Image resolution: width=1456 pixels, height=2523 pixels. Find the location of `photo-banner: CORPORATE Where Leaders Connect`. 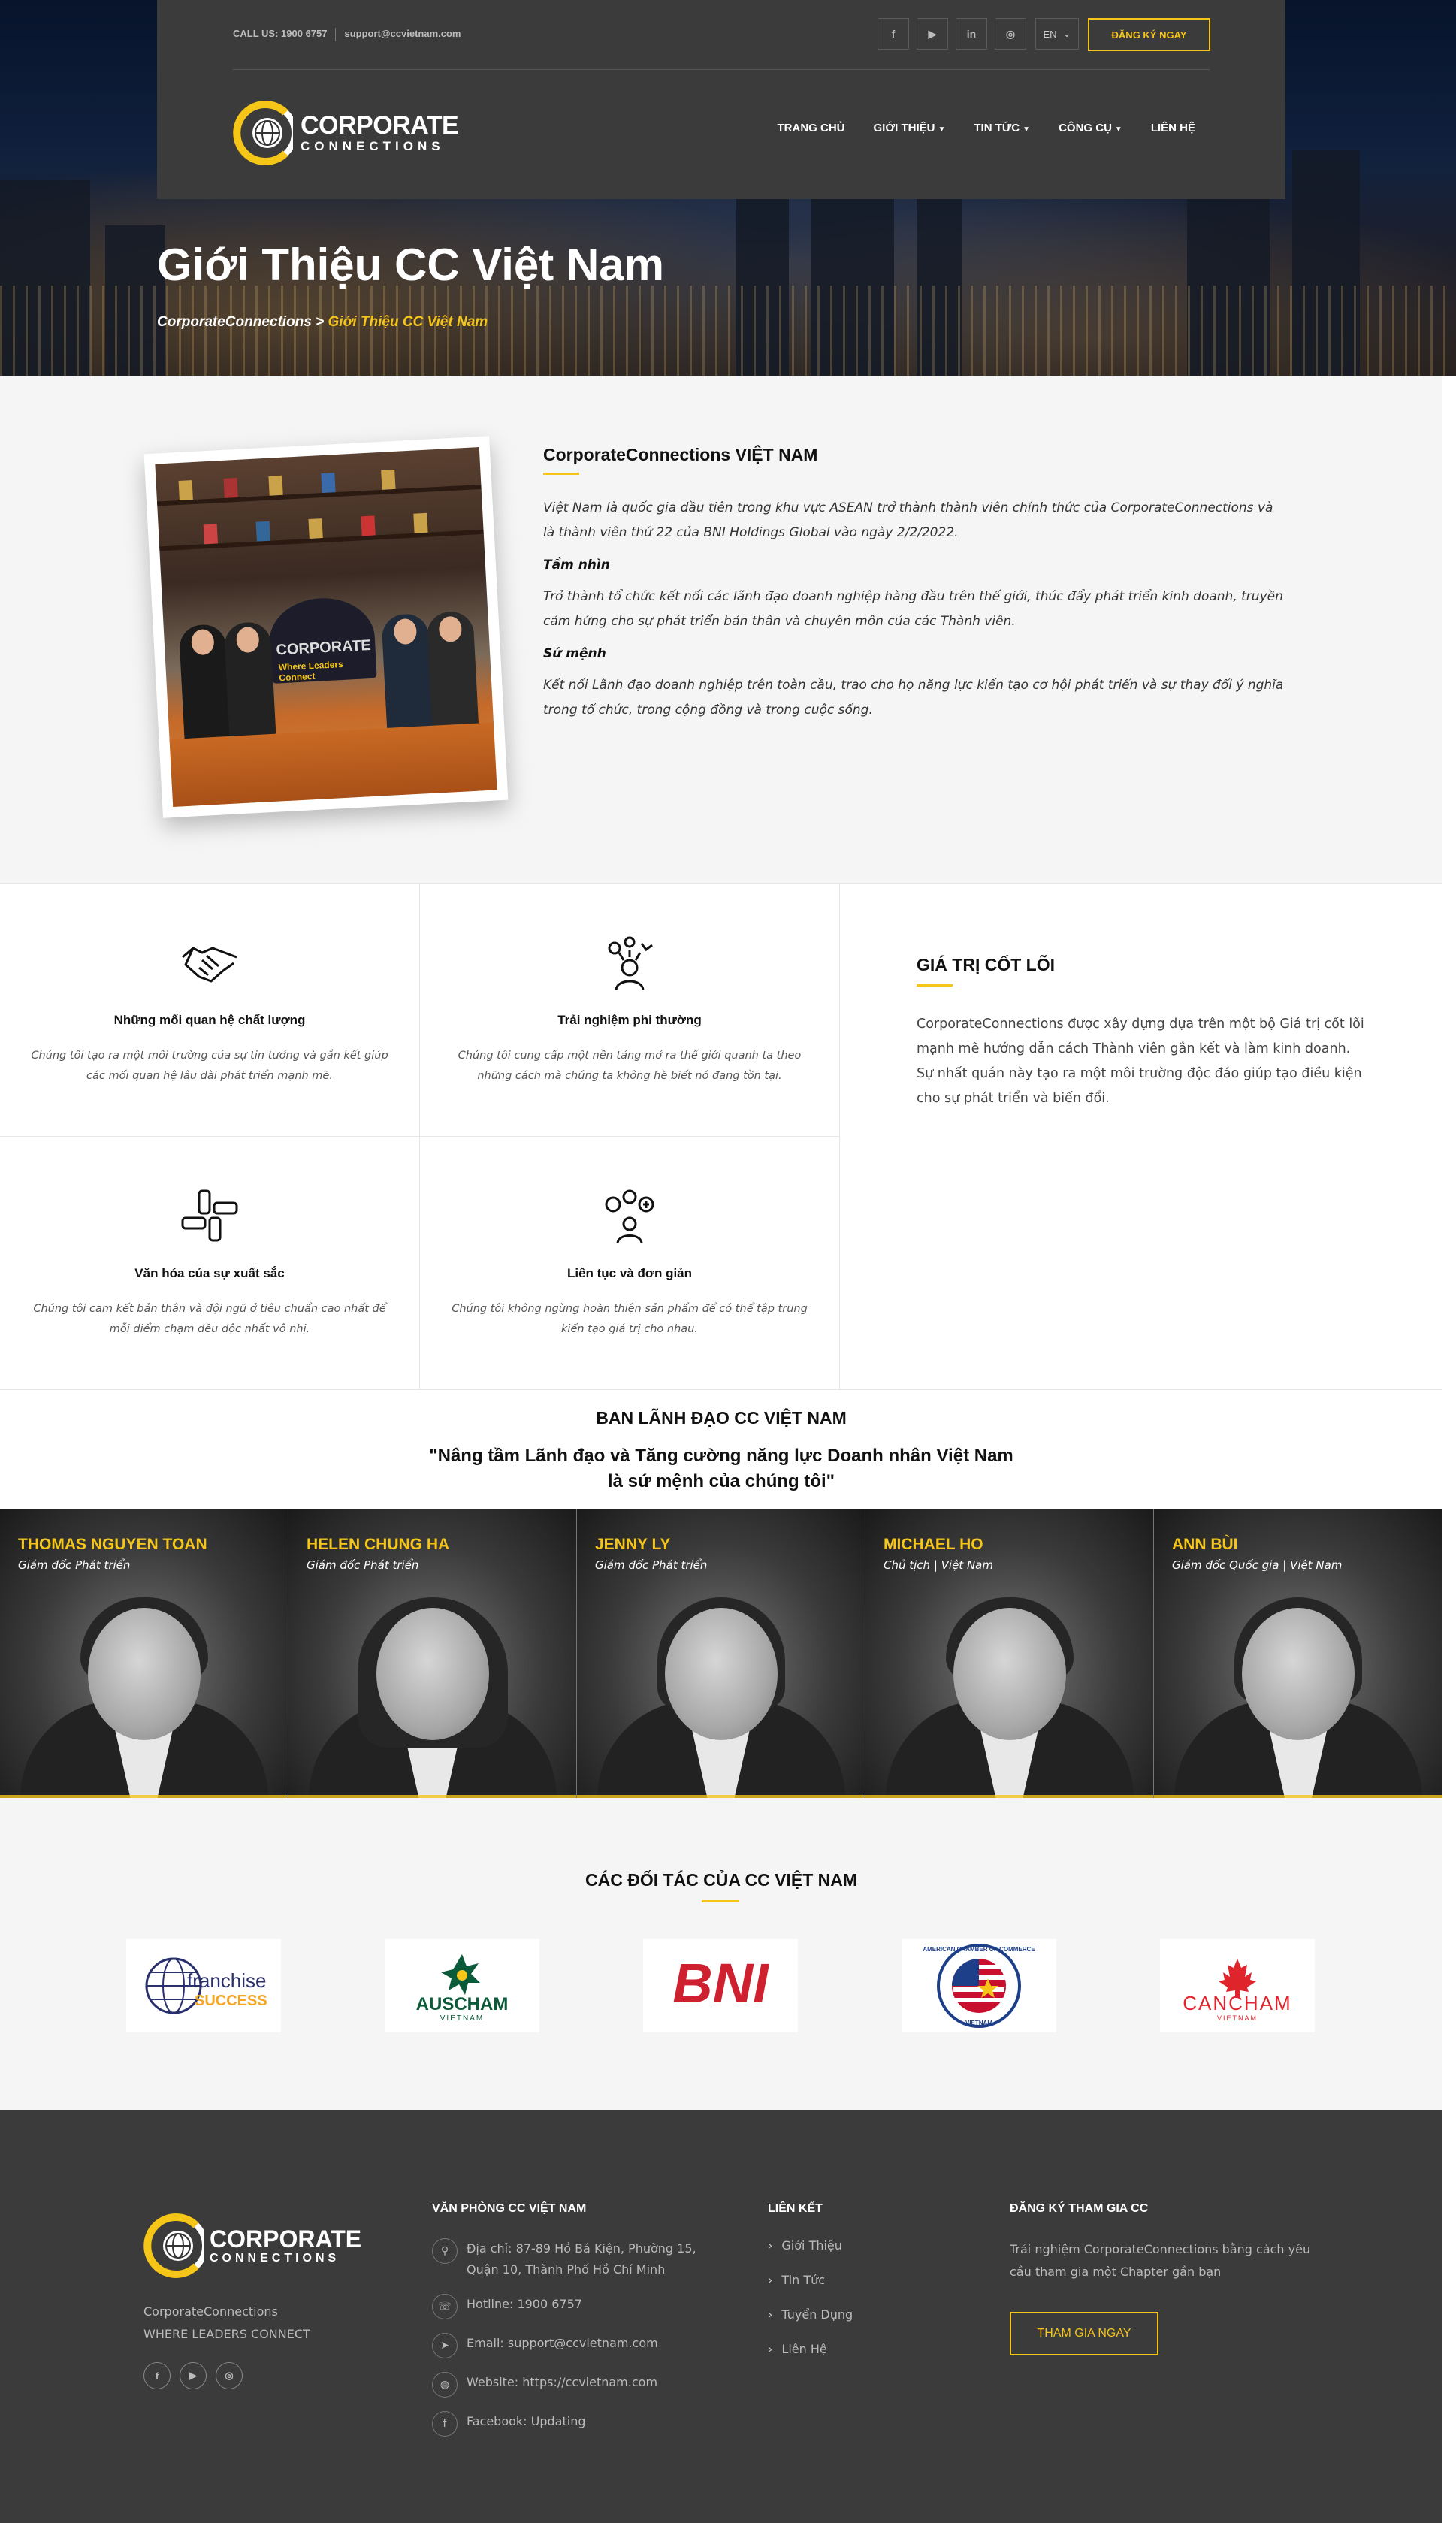

photo-banner: CORPORATE Where Leaders Connect is located at coordinates (322, 640).